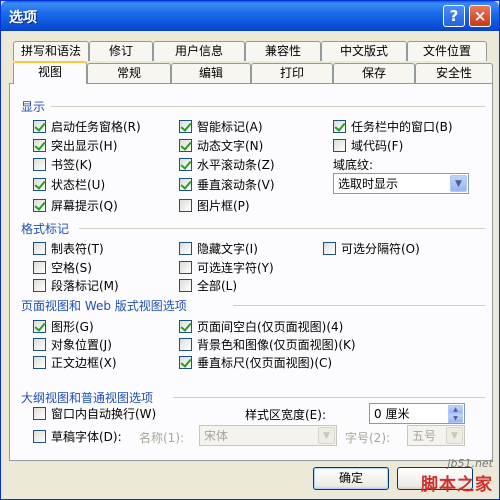 The height and width of the screenshot is (500, 500). I want to click on checkbox-paragraph-marks: 段落标记(M), so click(76, 285).